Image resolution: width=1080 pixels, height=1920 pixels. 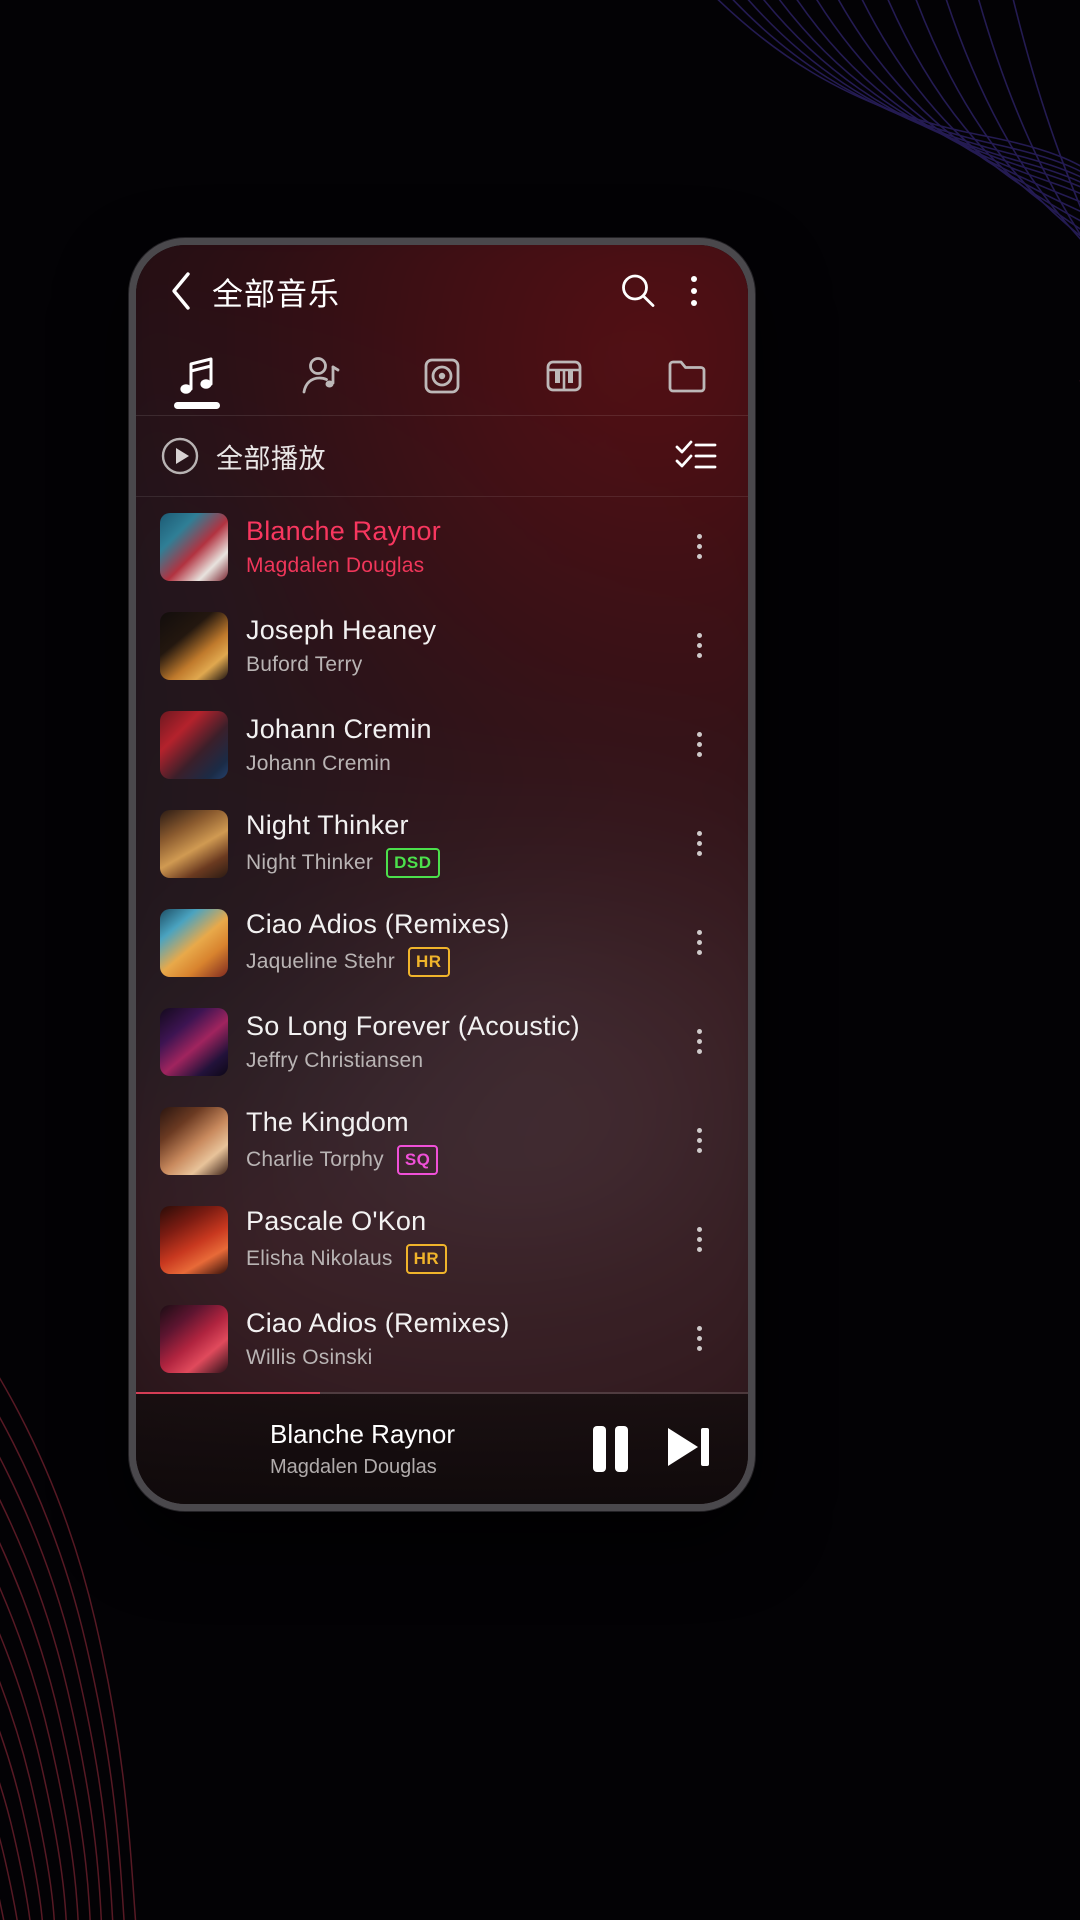 I want to click on song-title: Pascale O'Kon, so click(x=336, y=1220).